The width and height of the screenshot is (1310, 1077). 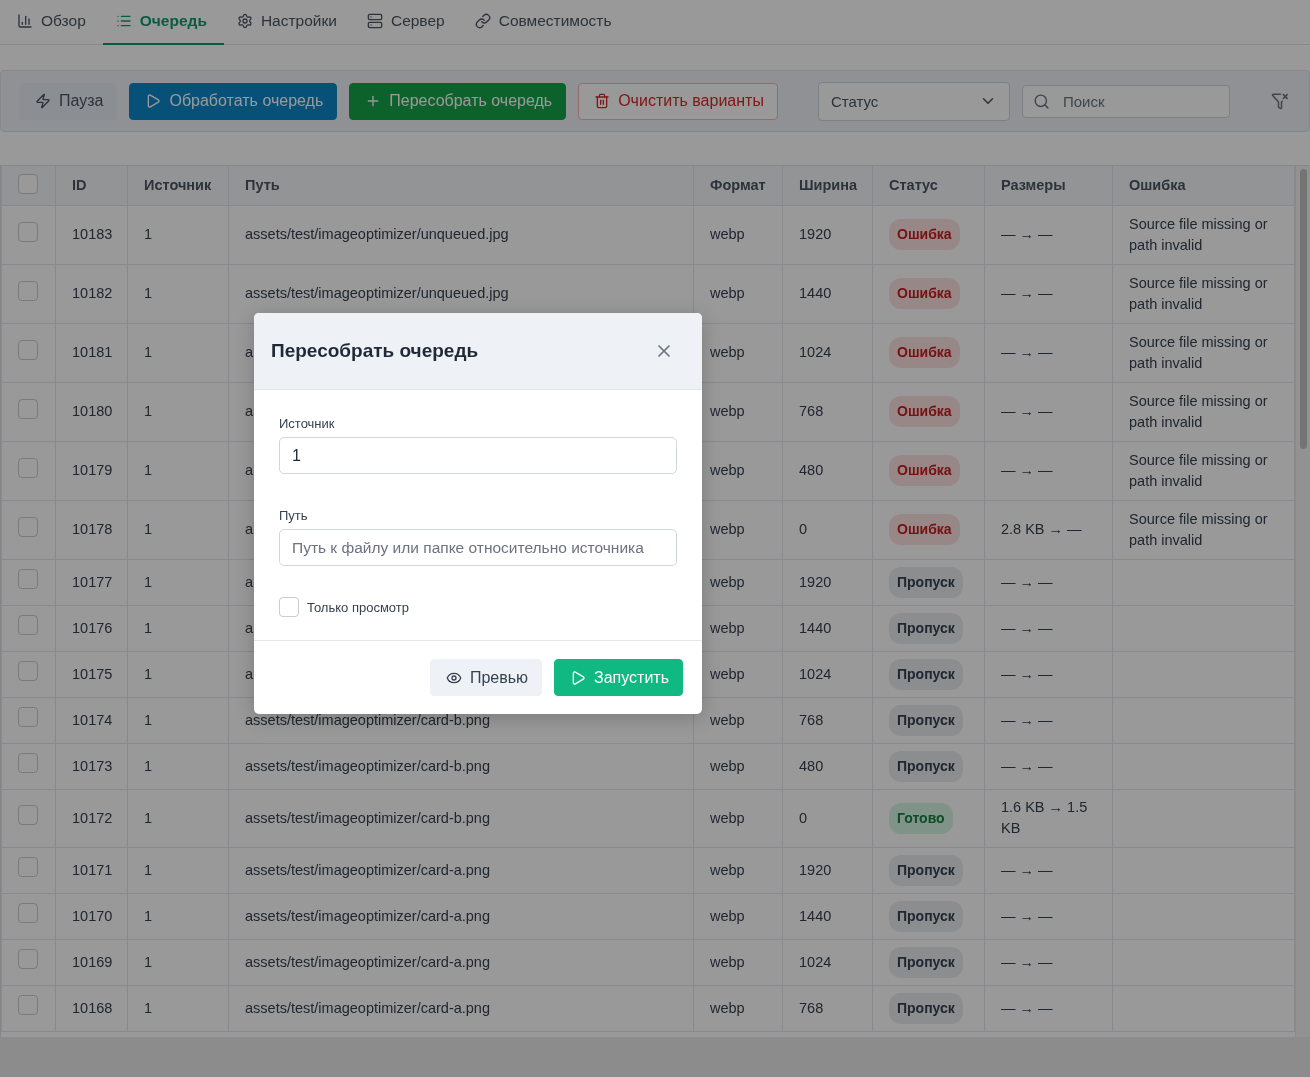 What do you see at coordinates (91, 352) in the screenshot?
I see `table-cell: 10181` at bounding box center [91, 352].